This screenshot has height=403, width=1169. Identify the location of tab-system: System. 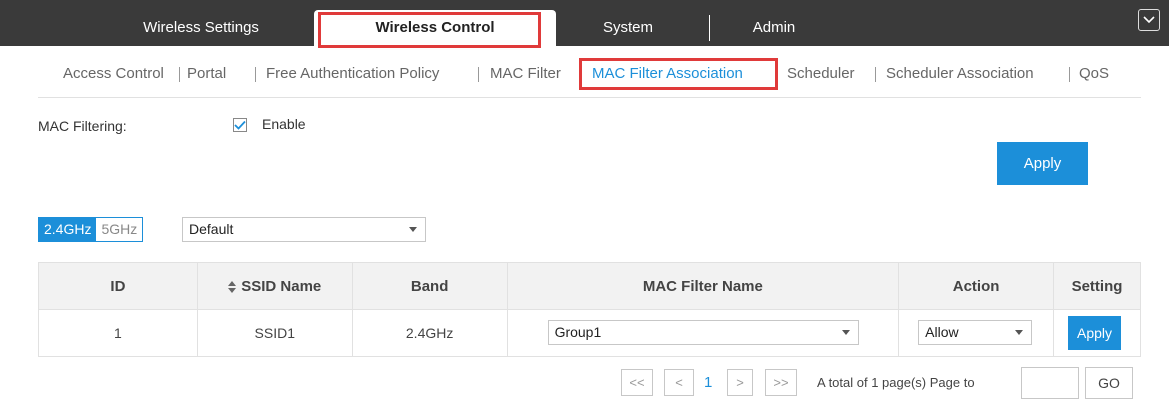
(628, 28).